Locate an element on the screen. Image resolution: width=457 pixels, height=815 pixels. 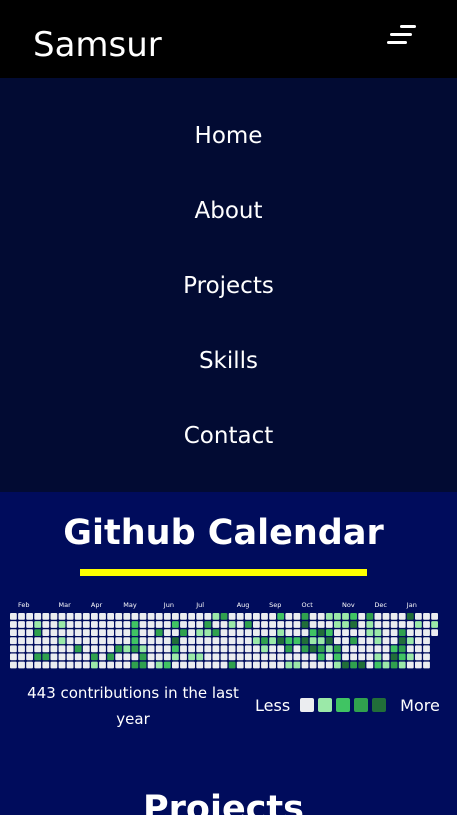
month-label: Apr is located at coordinates (97, 605).